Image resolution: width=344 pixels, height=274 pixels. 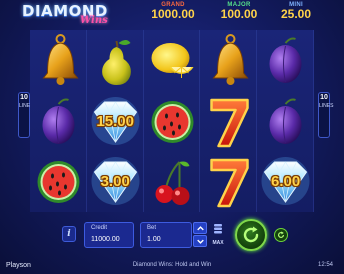 I want to click on game-logo: DIAMOND Wins, so click(x=77, y=16).